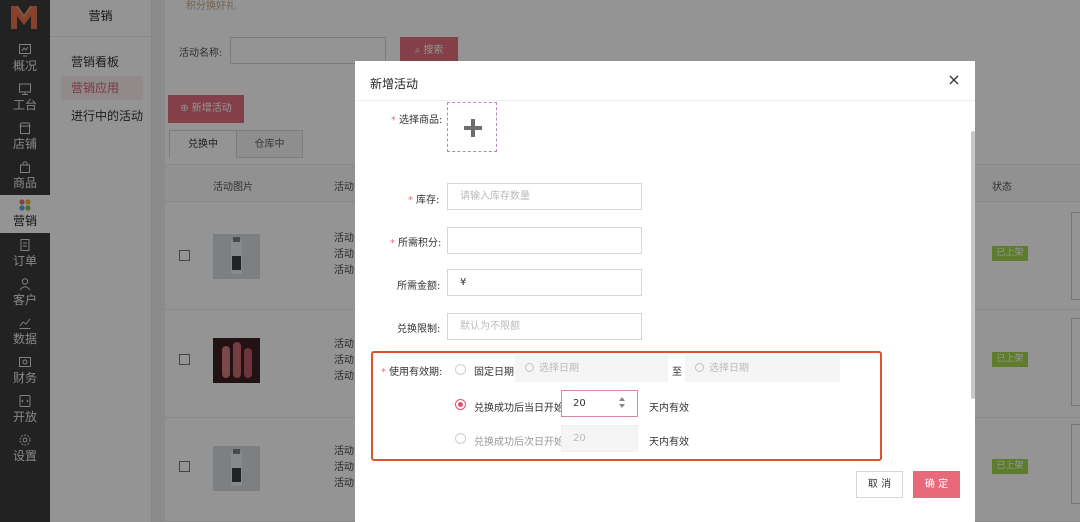 The height and width of the screenshot is (522, 1080). Describe the element at coordinates (762, 368) in the screenshot. I see `end-date-input: 选择日期` at that location.